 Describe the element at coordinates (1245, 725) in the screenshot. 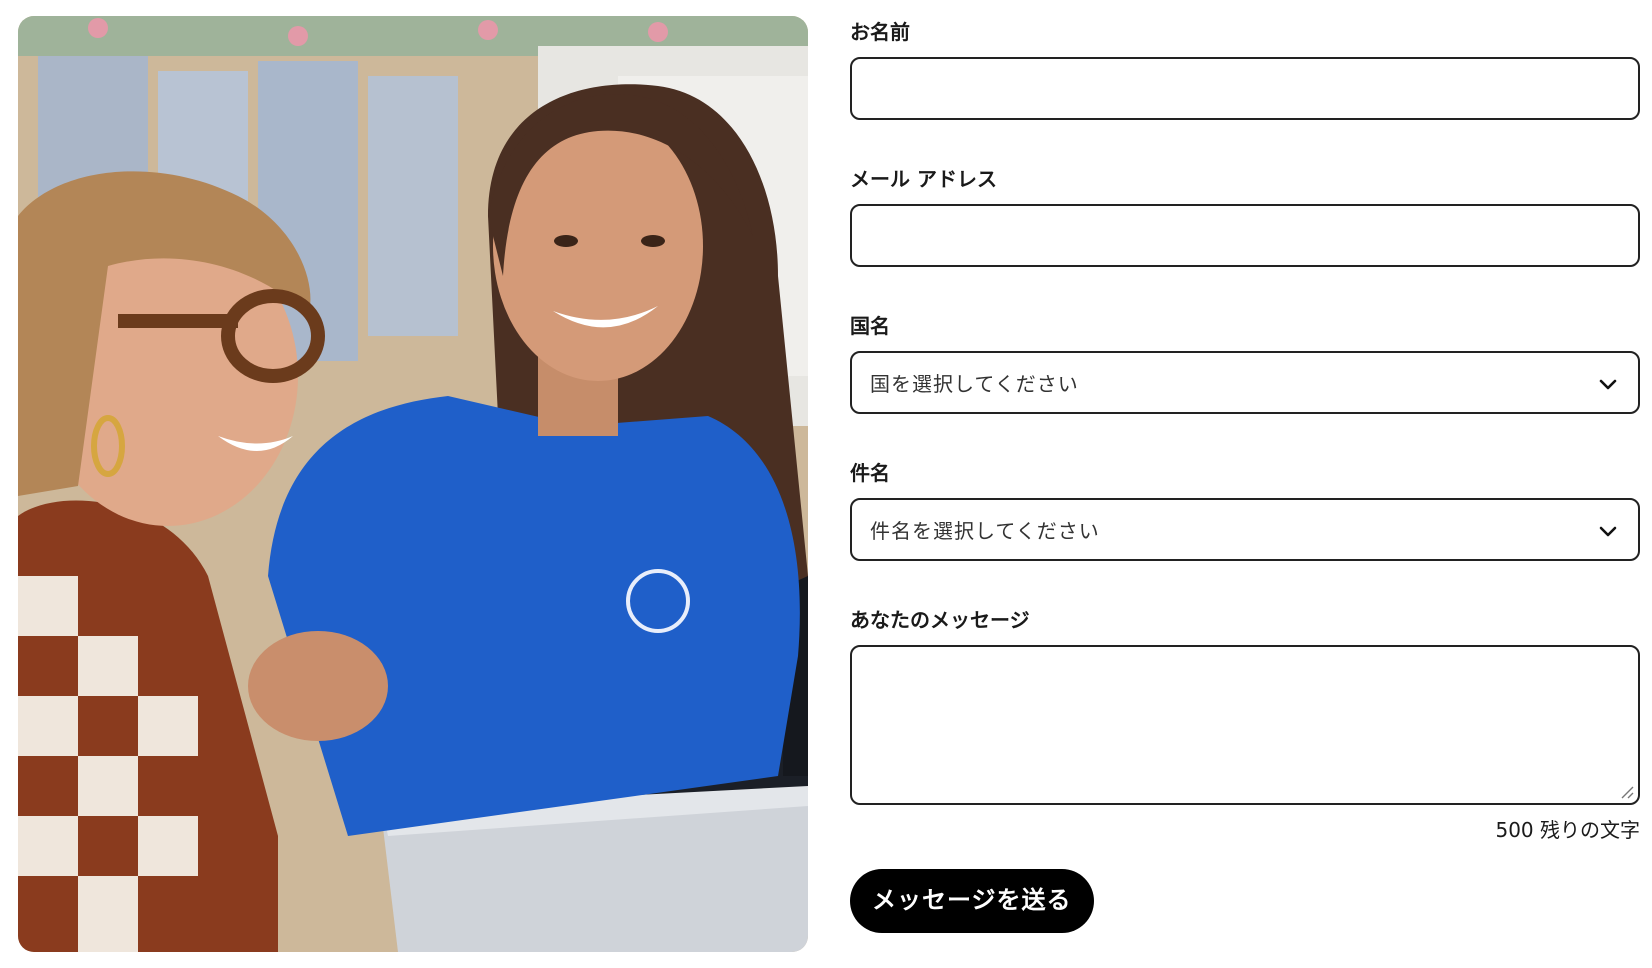

I see `message-textarea` at that location.